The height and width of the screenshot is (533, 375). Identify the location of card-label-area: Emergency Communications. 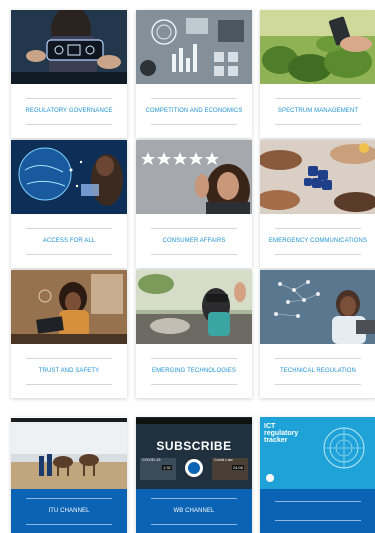
(317, 241).